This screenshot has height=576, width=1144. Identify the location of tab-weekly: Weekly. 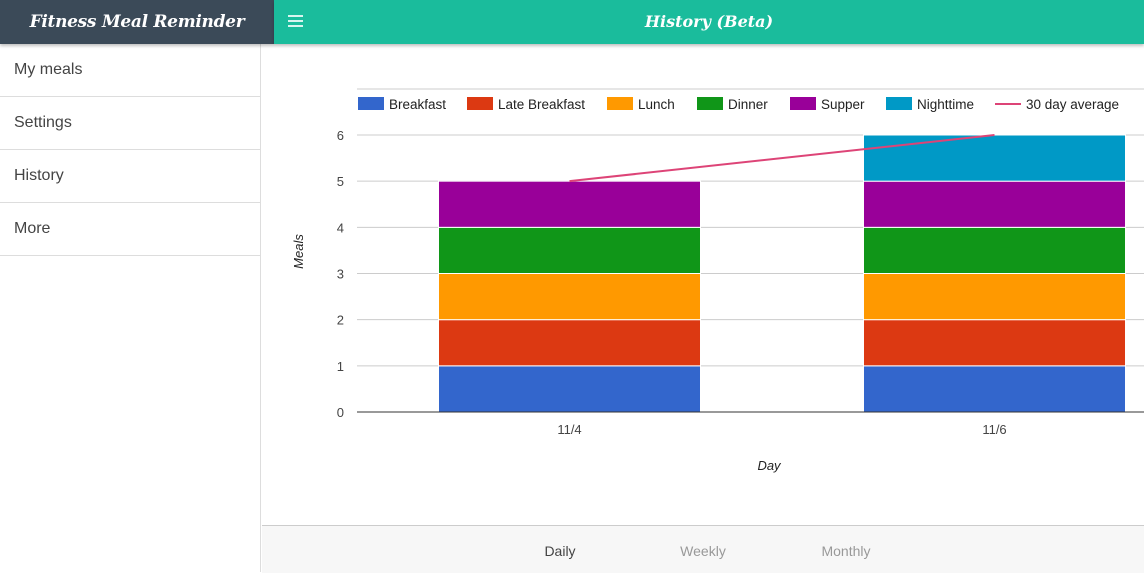
(703, 549).